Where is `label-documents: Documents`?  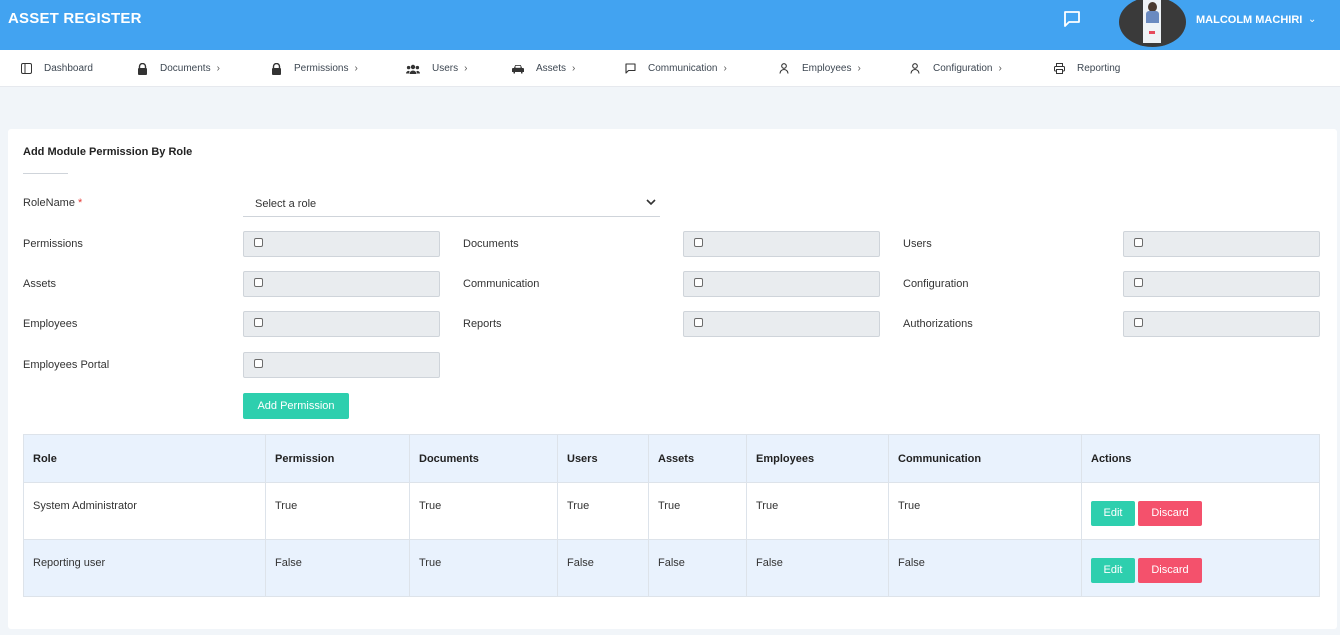
label-documents: Documents is located at coordinates (491, 244).